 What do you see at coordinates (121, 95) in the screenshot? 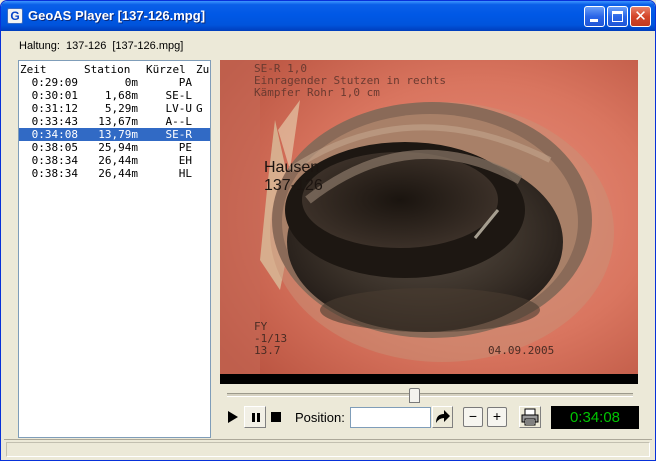
I see `event-station: 1,68m` at bounding box center [121, 95].